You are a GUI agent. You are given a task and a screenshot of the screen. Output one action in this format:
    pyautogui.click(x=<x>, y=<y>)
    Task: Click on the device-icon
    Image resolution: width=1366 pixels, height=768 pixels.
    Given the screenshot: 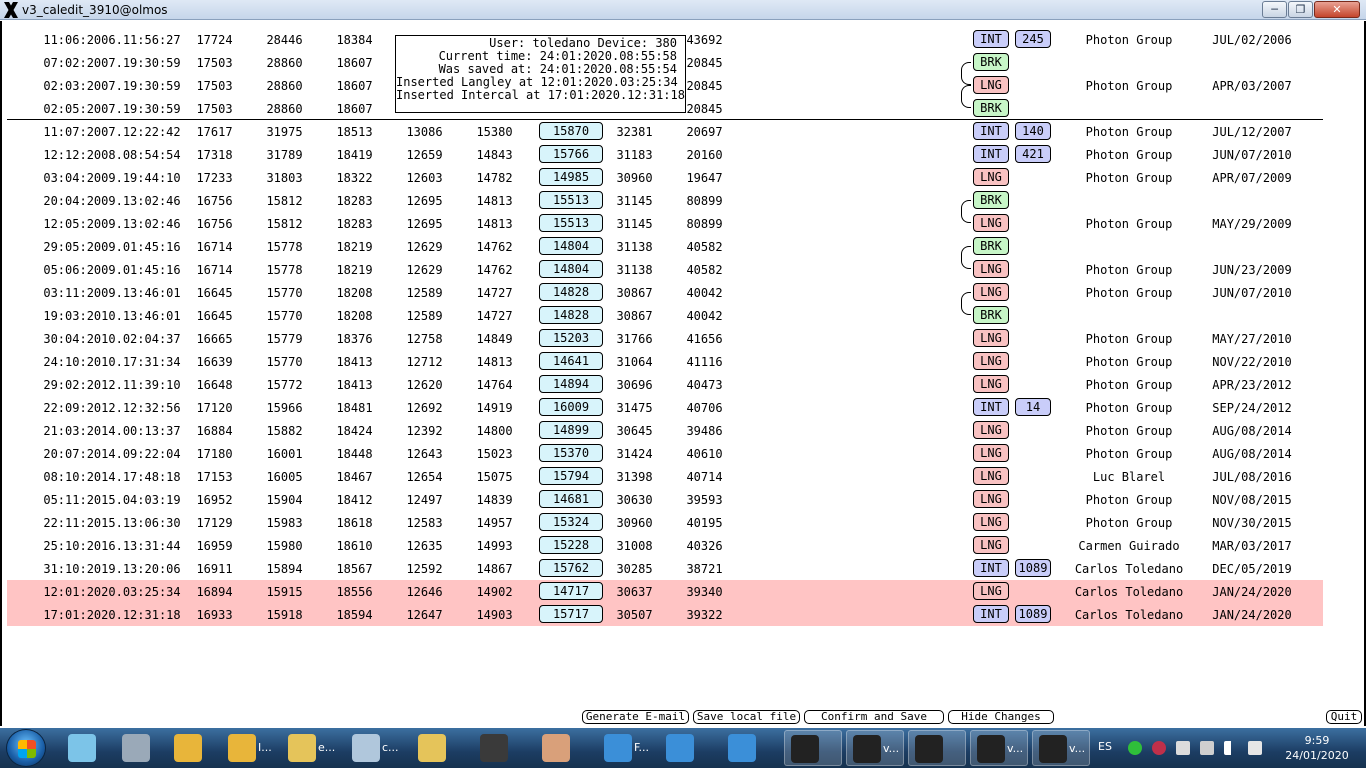 What is the action you would take?
    pyautogui.click(x=1207, y=748)
    